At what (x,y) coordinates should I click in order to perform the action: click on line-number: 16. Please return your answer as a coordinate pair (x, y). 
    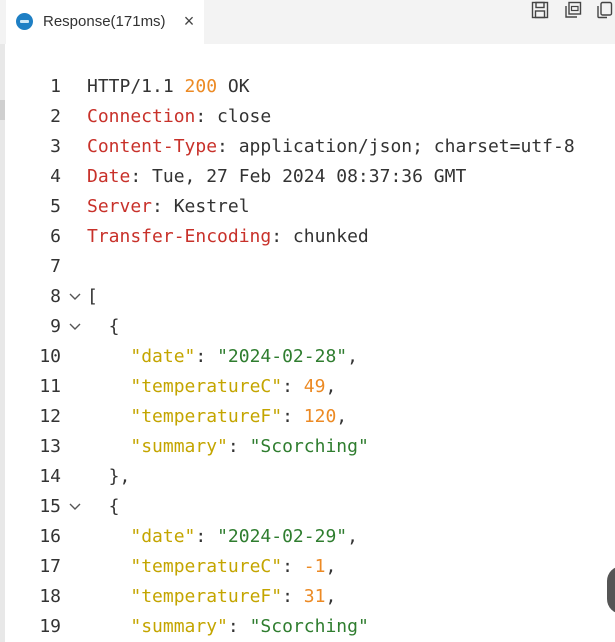
    Looking at the image, I should click on (50, 536).